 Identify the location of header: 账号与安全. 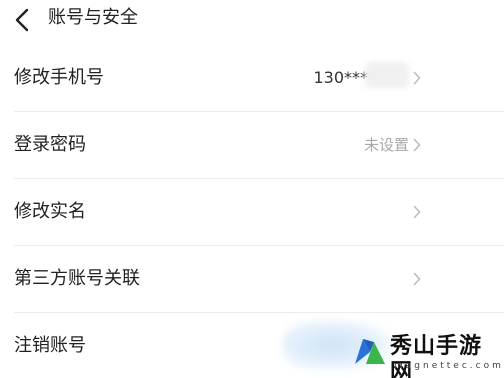
(252, 22).